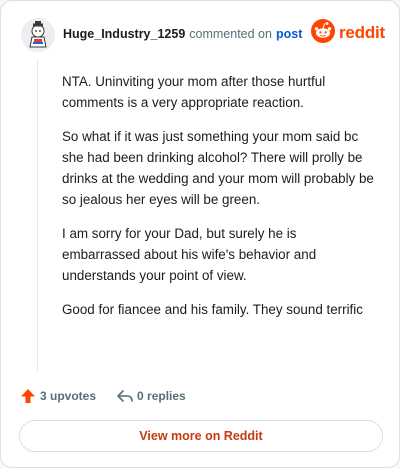  I want to click on comment-header: Huge_Industry_1259 commented on post, so click(182, 34).